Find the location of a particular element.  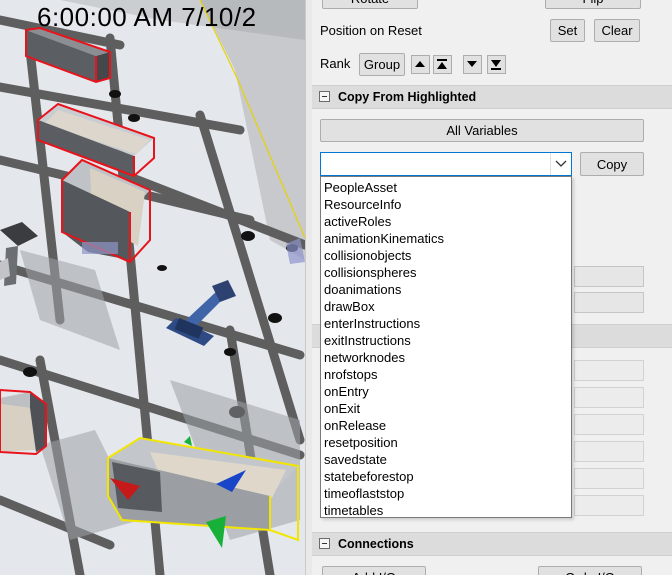

move-up-icon is located at coordinates (420, 64).